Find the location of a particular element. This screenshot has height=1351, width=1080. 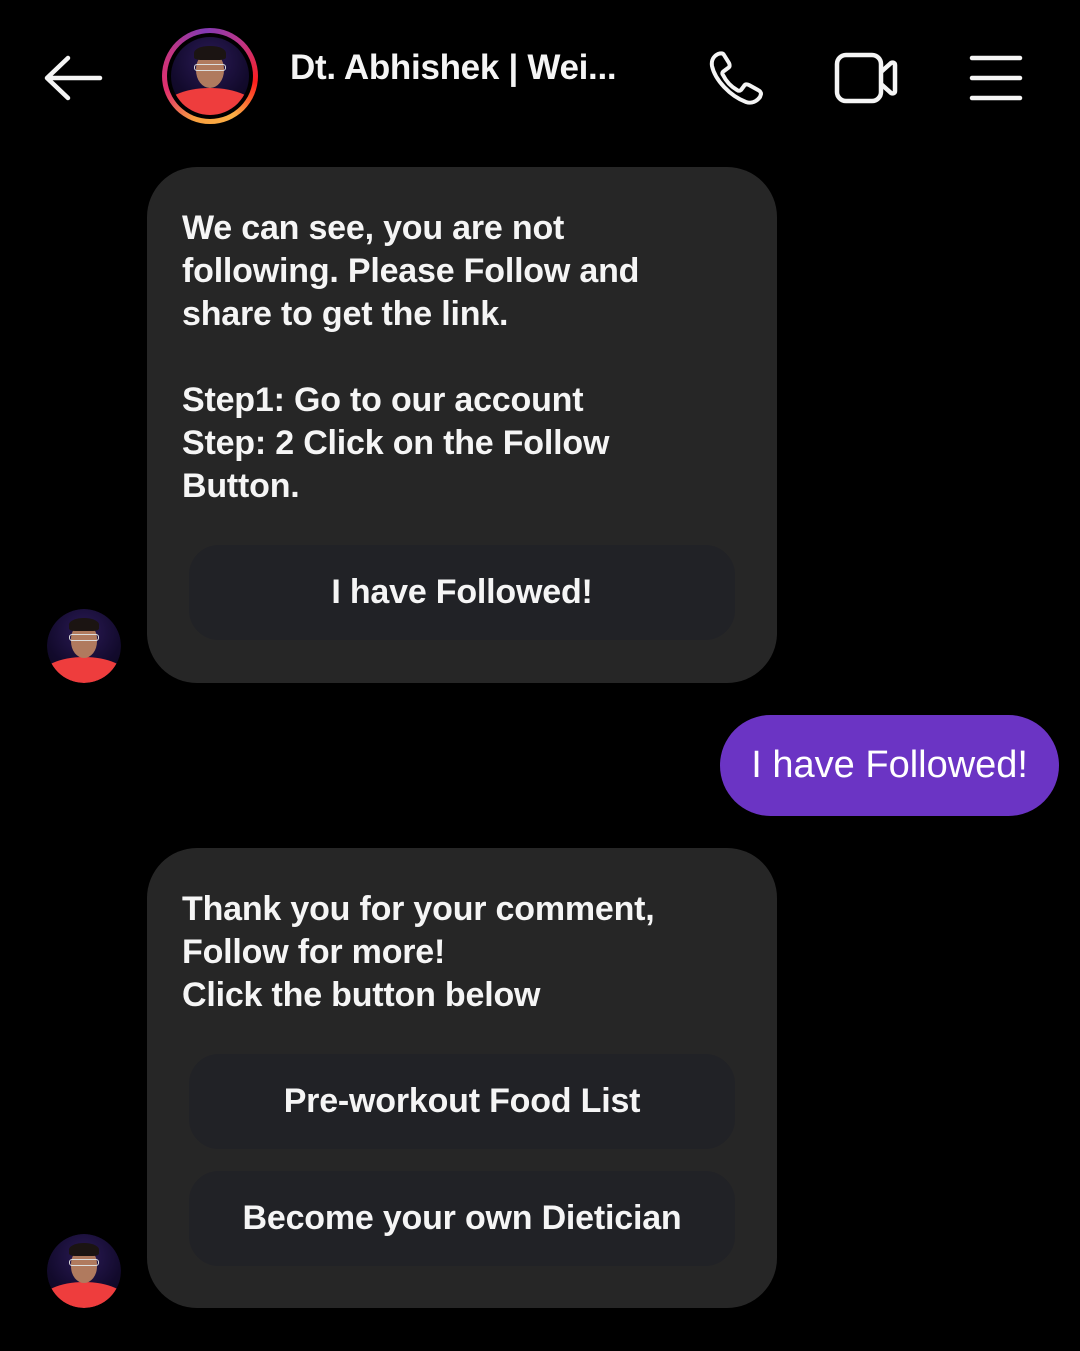

arrow-left-icon is located at coordinates (73, 78).